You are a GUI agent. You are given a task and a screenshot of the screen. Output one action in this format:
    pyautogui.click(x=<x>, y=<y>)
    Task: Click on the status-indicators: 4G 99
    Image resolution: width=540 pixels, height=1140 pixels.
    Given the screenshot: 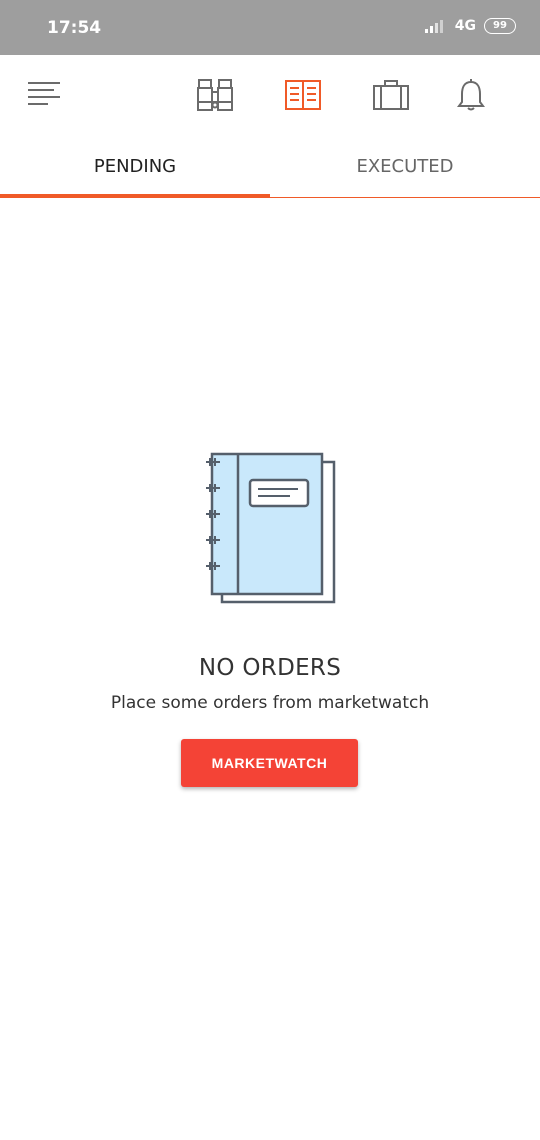 What is the action you would take?
    pyautogui.click(x=470, y=26)
    